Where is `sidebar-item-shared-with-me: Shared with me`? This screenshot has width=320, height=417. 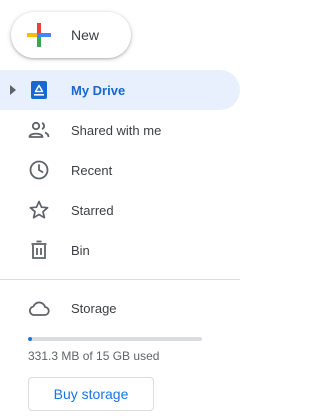
sidebar-item-shared-with-me: Shared with me is located at coordinates (120, 130).